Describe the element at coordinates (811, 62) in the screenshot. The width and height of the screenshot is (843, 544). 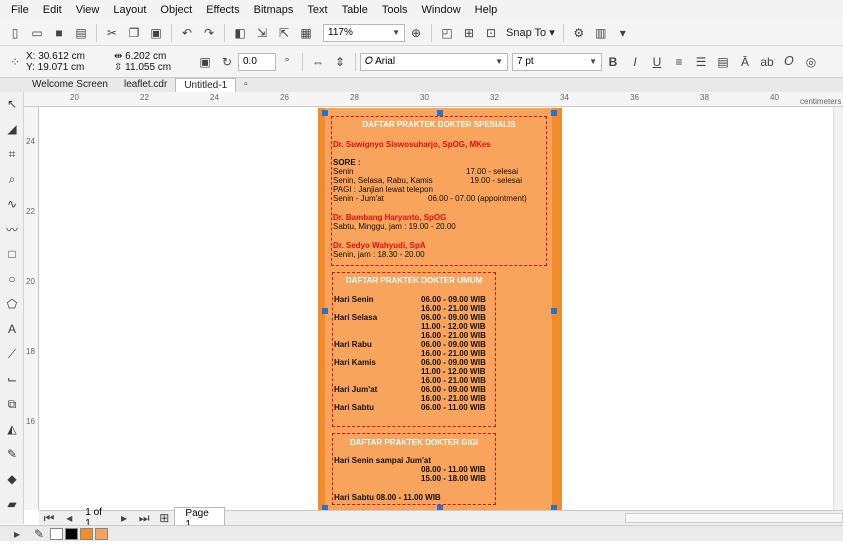
I see `text-frame-icon: ◎` at that location.